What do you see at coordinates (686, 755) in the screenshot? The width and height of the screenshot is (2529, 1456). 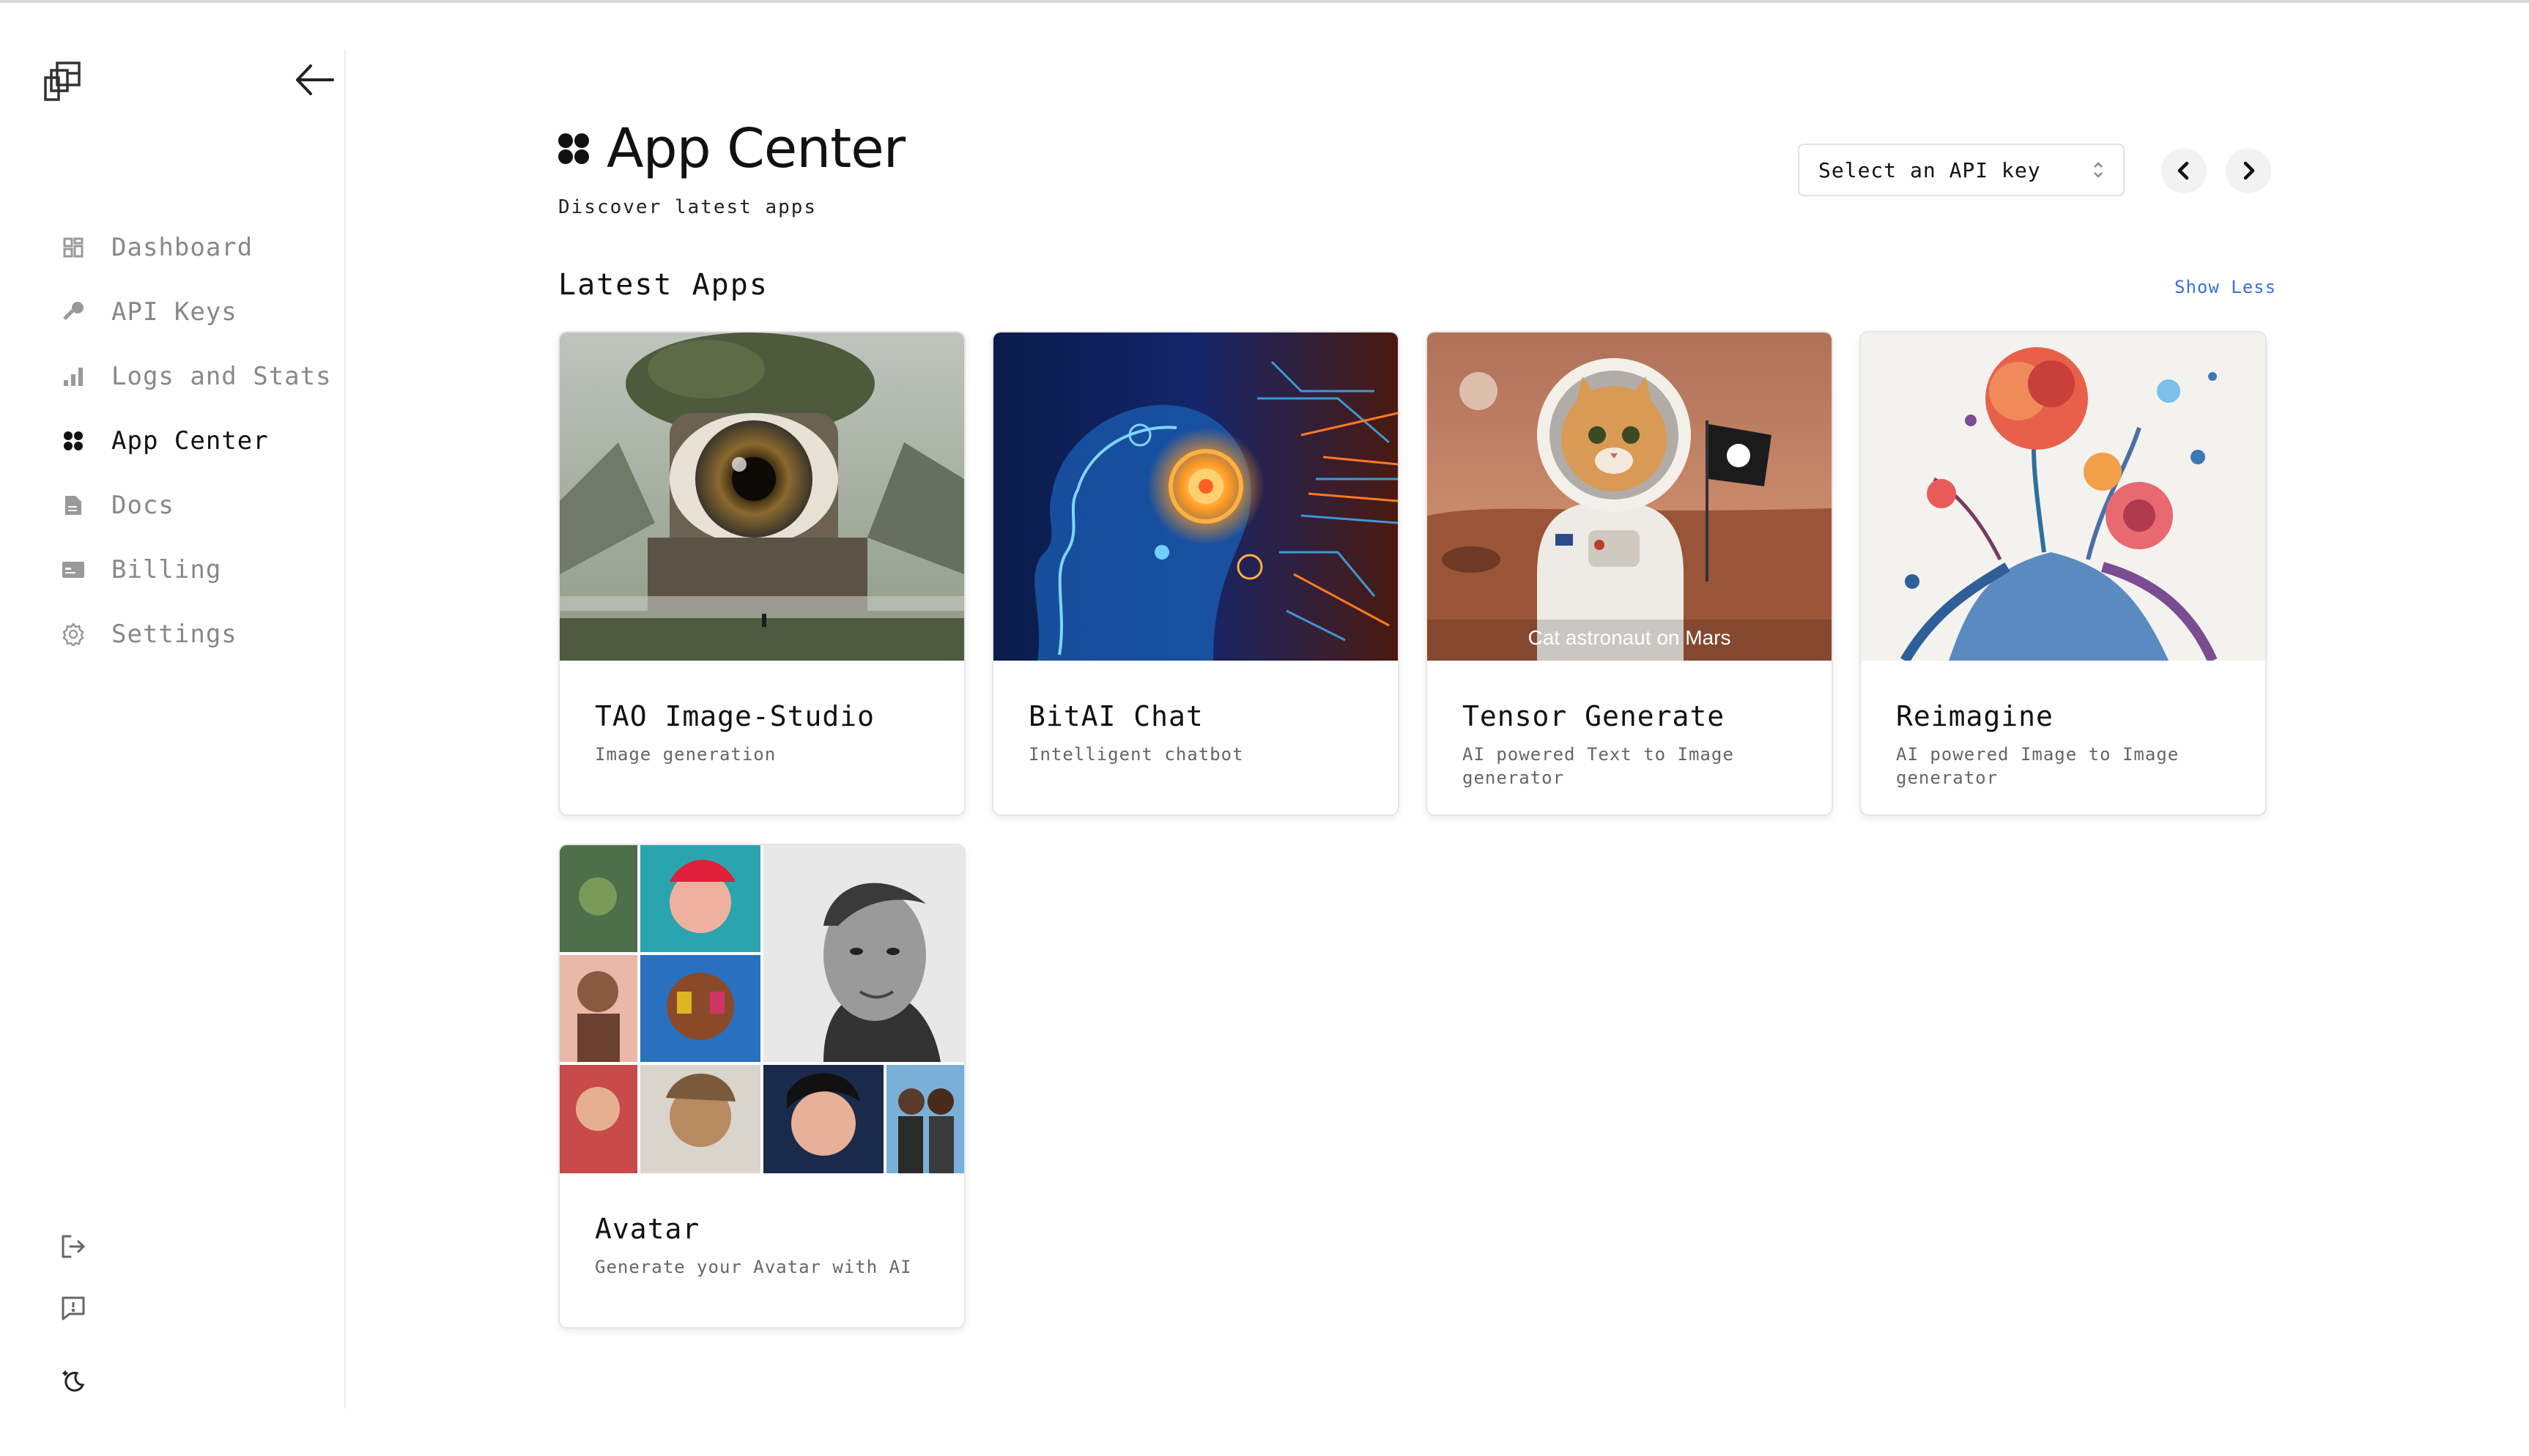 I see `app-card-description: Image generation` at bounding box center [686, 755].